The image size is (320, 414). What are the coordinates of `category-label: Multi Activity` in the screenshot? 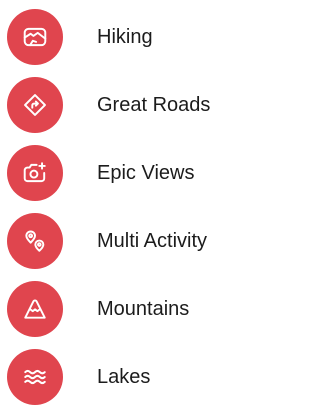 It's located at (152, 241).